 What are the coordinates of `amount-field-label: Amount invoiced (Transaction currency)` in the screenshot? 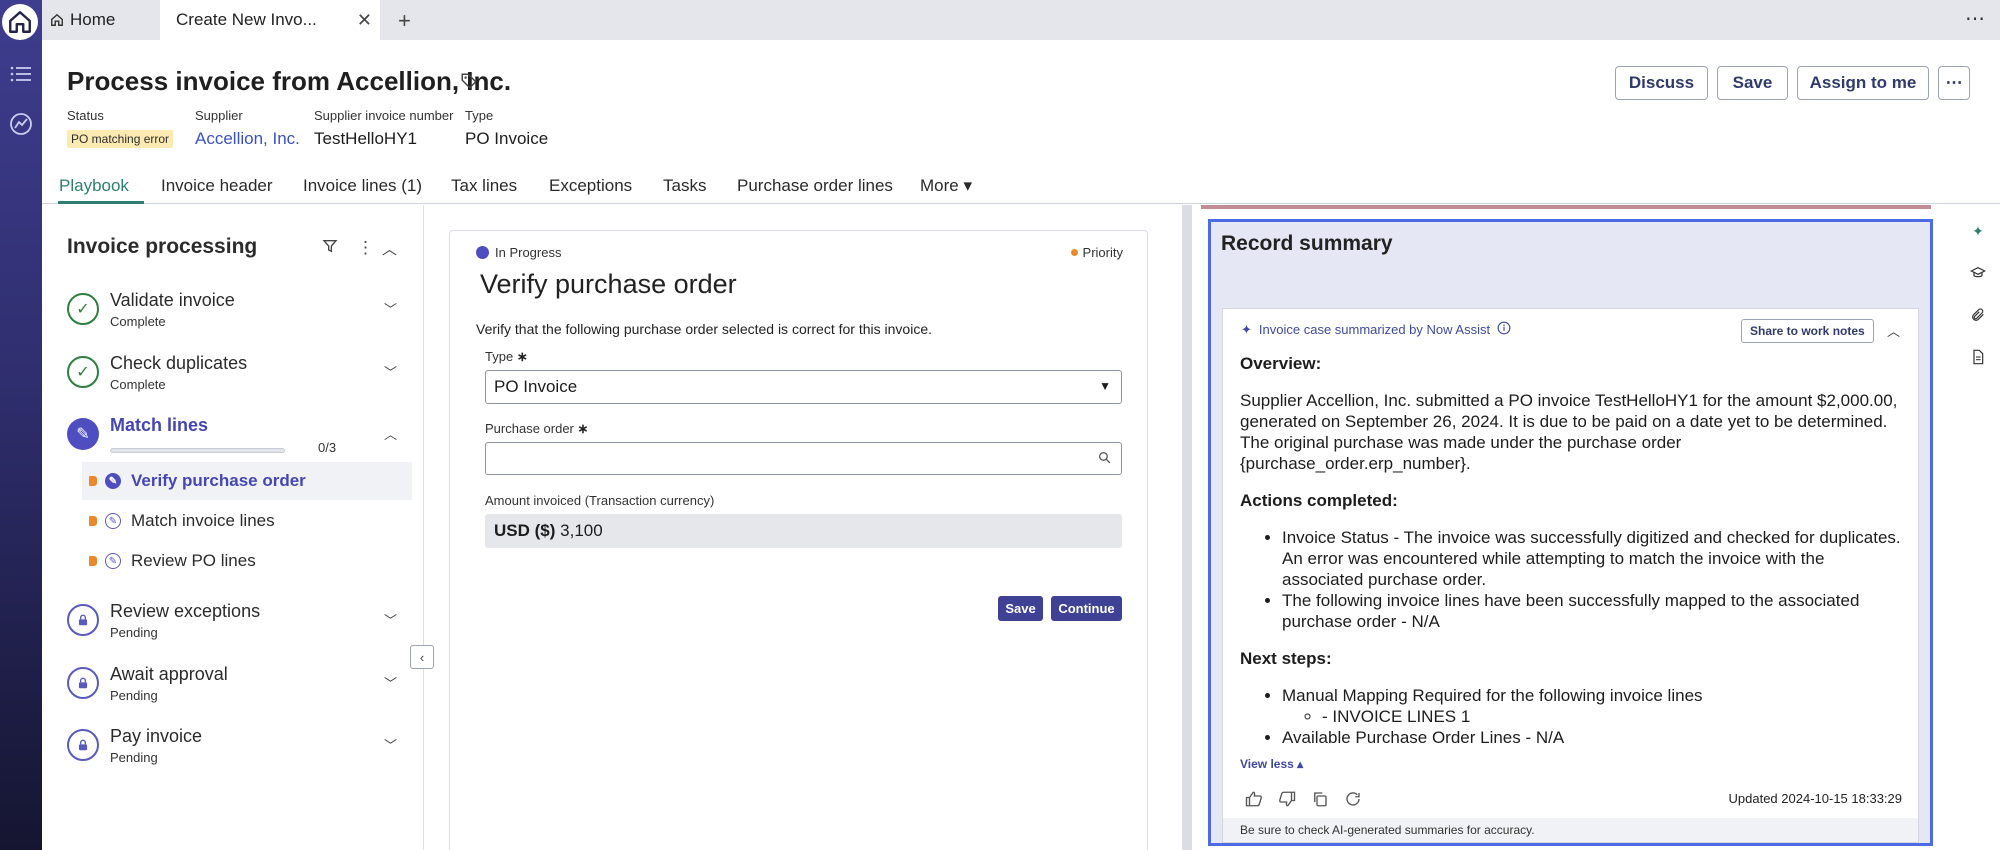 It's located at (600, 500).